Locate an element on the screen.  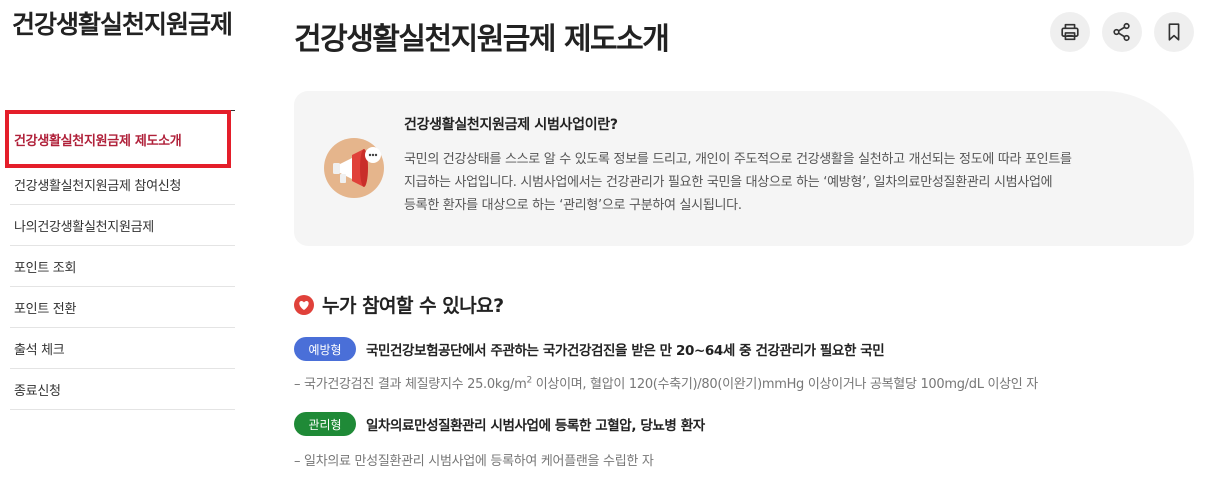
badge-preventive: 예방형 is located at coordinates (325, 349).